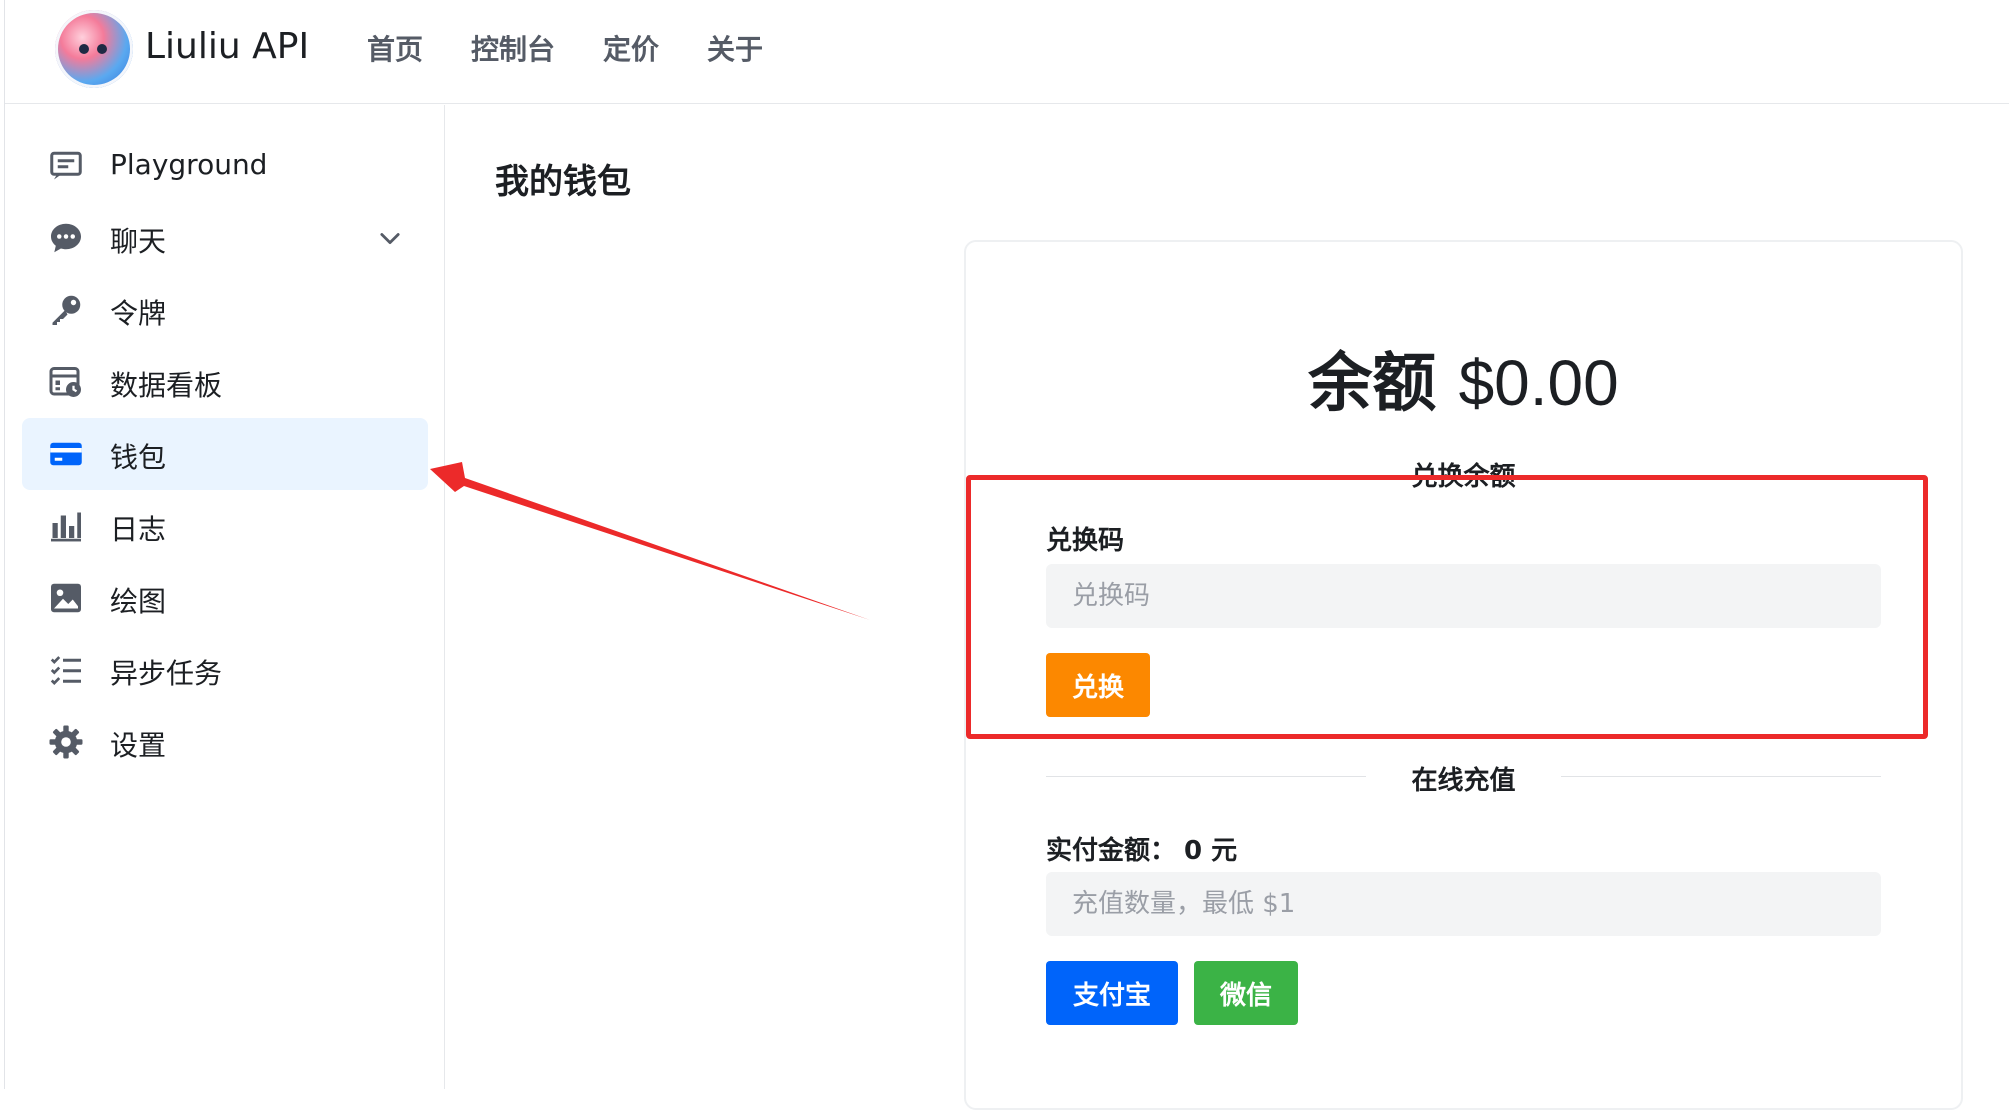 This screenshot has height=1110, width=2009. What do you see at coordinates (166, 673) in the screenshot?
I see `sidebar-item-label: 异步任务` at bounding box center [166, 673].